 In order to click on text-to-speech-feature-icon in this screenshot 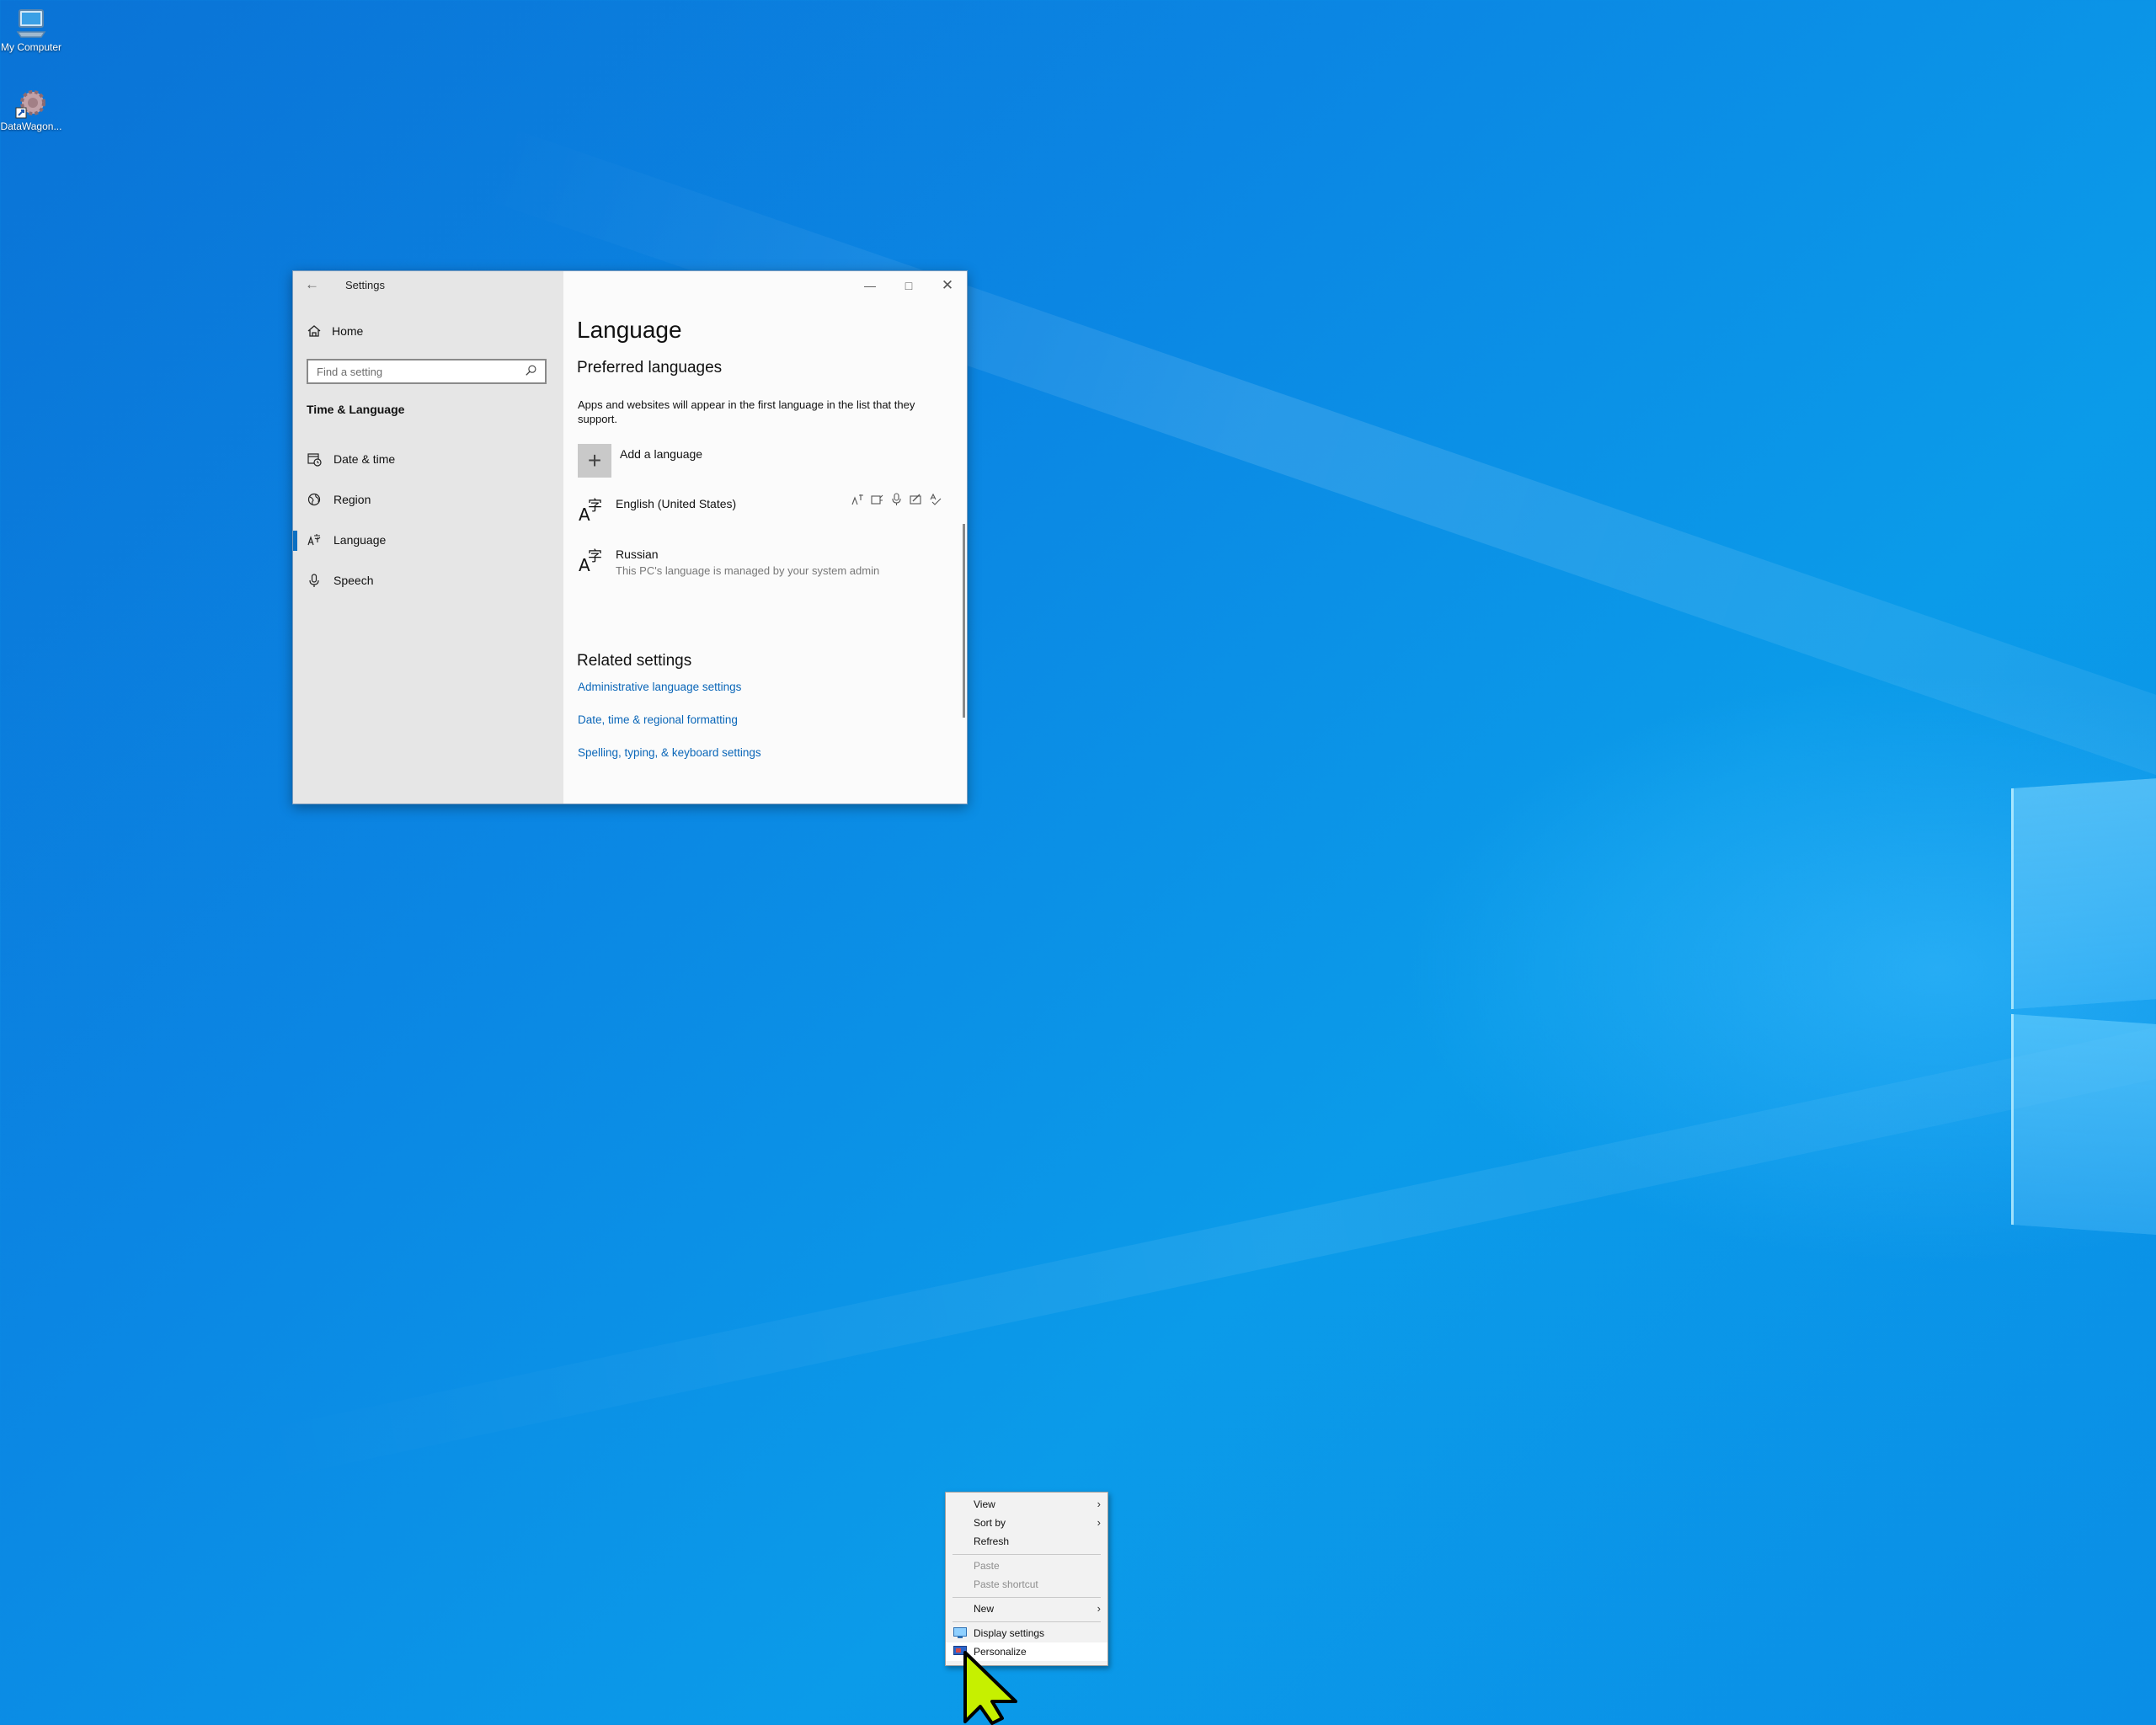, I will do `click(877, 499)`.